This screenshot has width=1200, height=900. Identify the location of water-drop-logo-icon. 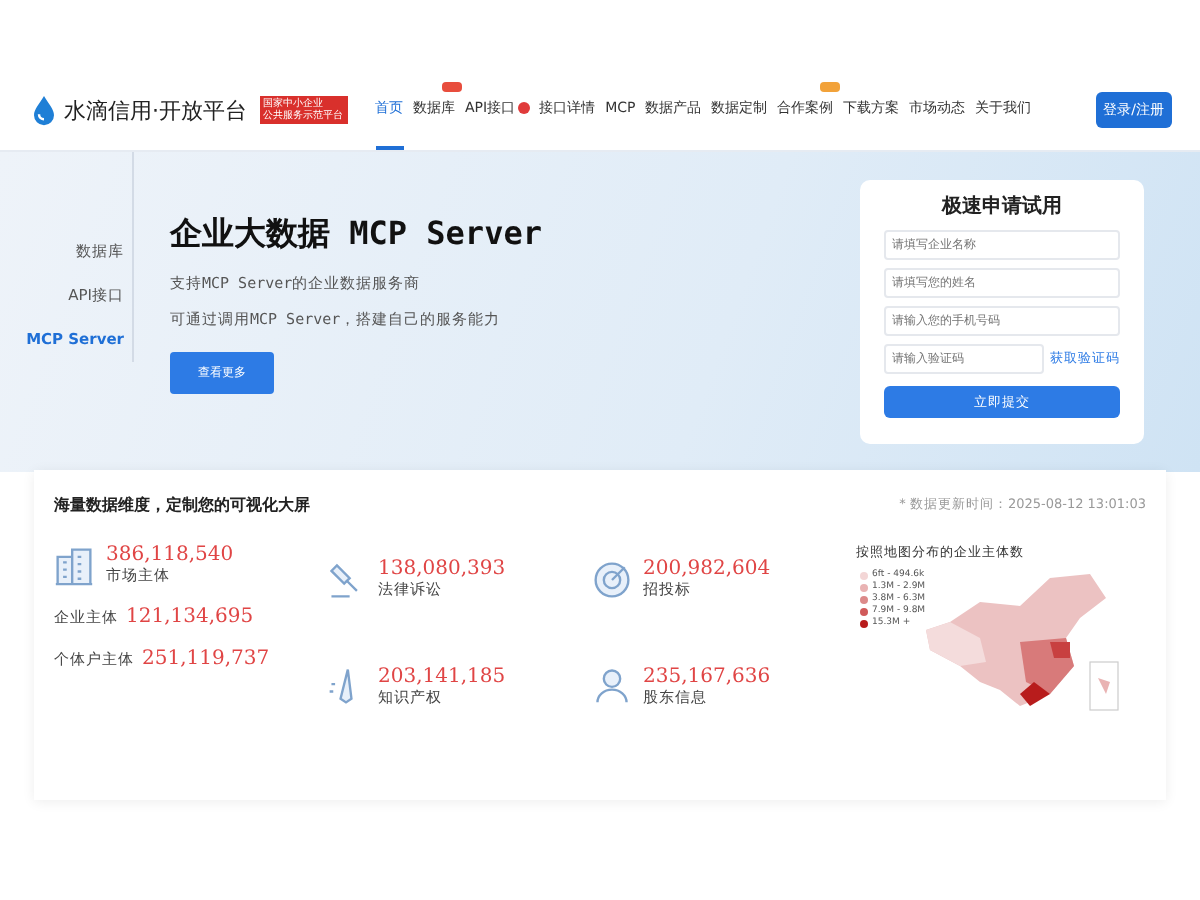
(44, 110).